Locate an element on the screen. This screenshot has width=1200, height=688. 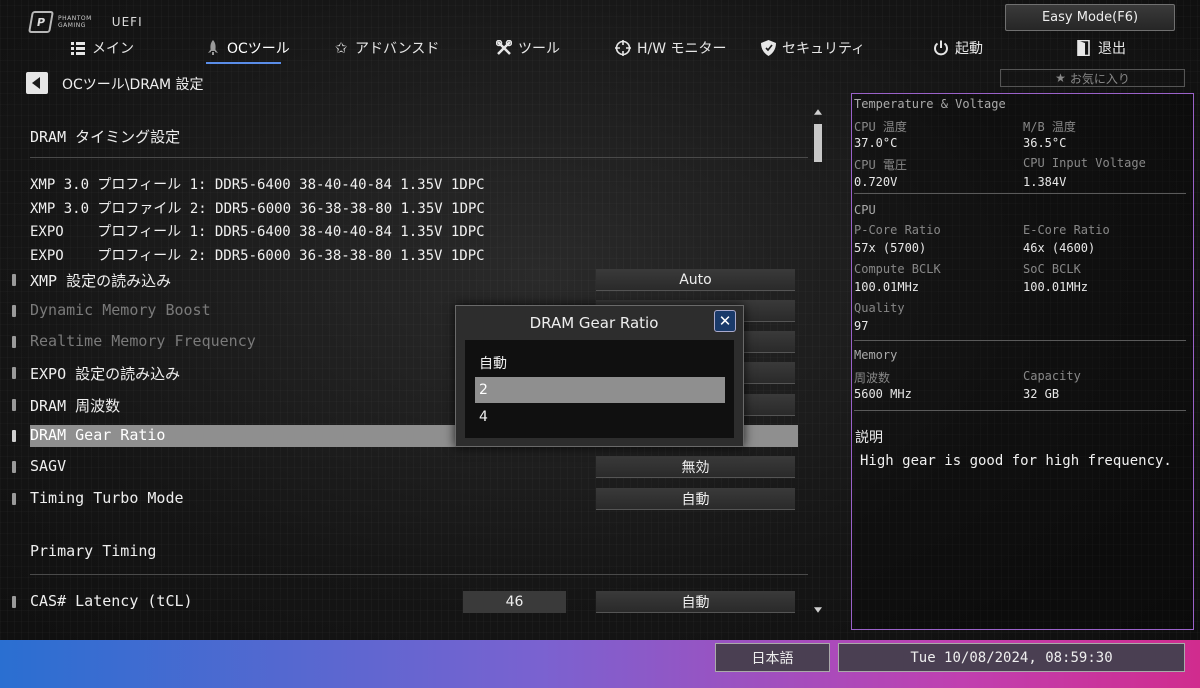
ecore-ratio-value: 46x (4600) is located at coordinates (1059, 248).